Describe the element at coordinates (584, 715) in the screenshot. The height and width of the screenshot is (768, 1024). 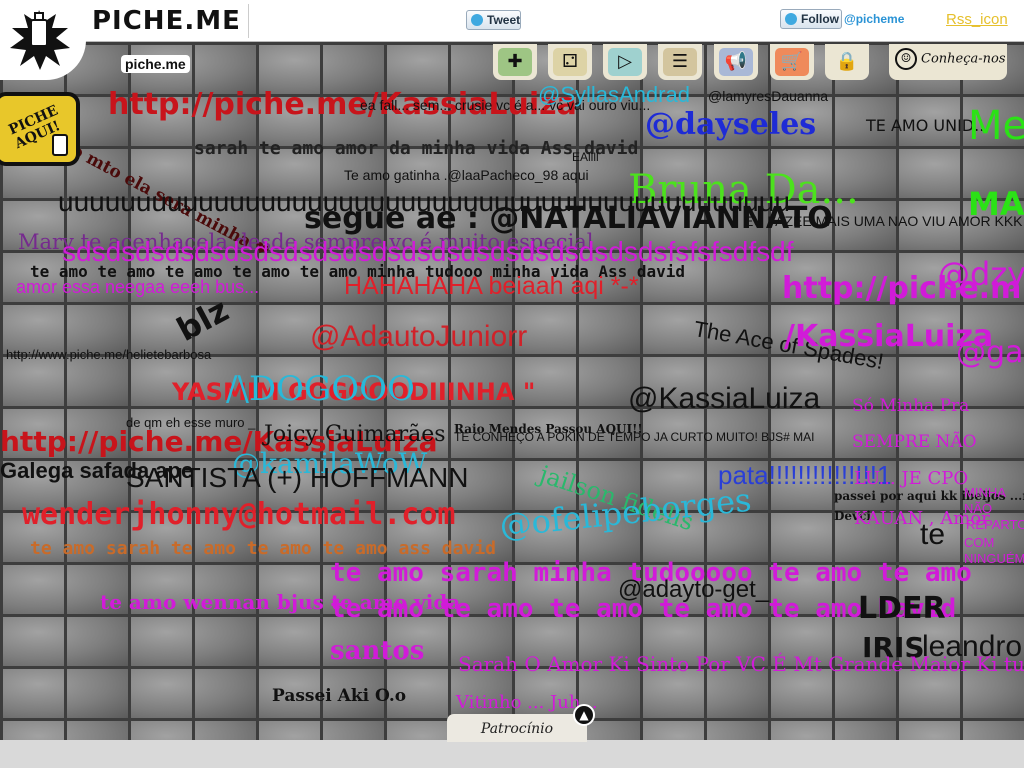
I see `expand-up-icon: ▲` at that location.